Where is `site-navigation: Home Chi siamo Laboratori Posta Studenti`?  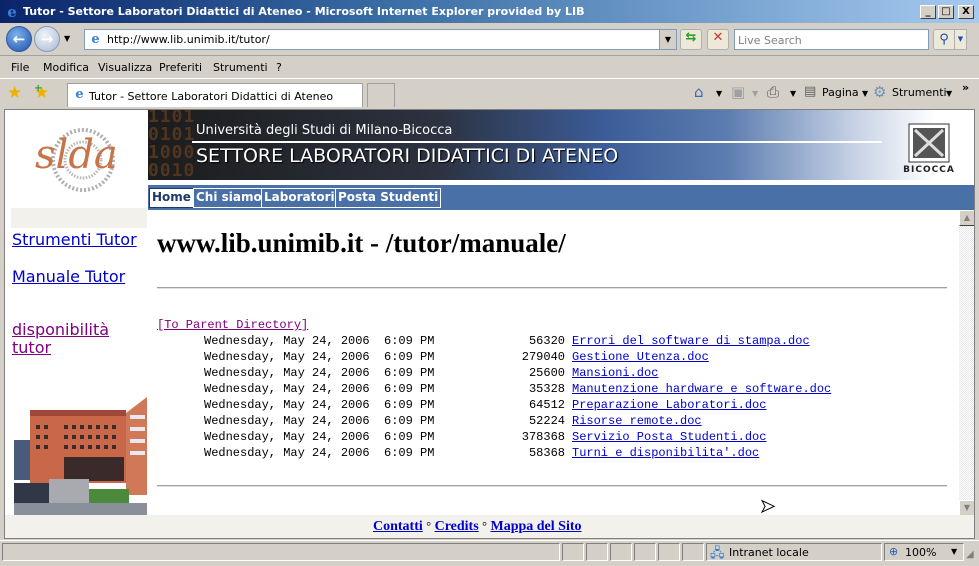 site-navigation: Home Chi siamo Laboratori Posta Studenti is located at coordinates (561, 197).